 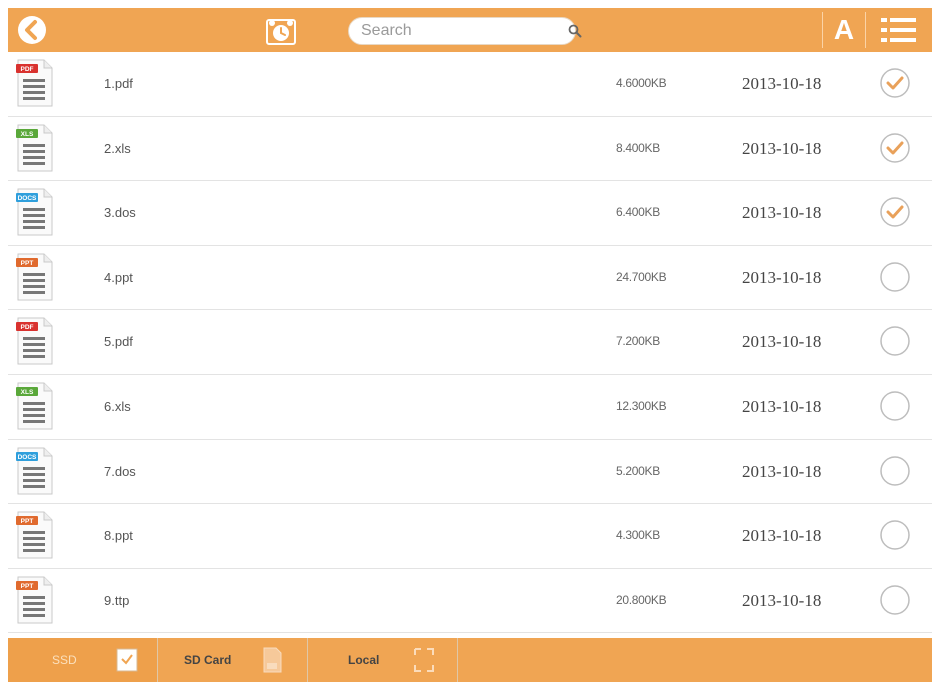 What do you see at coordinates (575, 31) in the screenshot?
I see `search-icon` at bounding box center [575, 31].